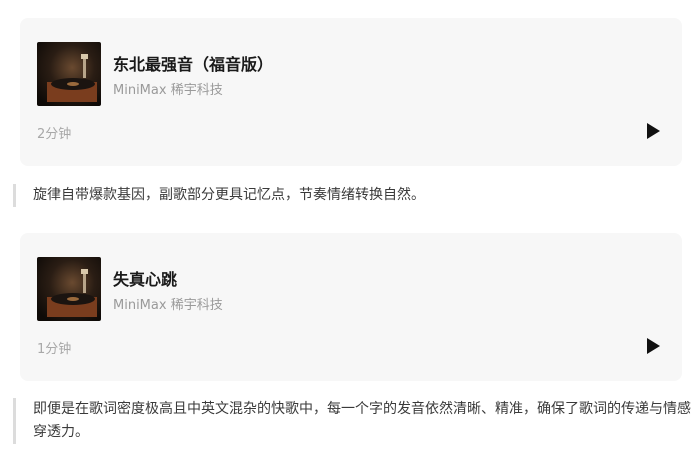  Describe the element at coordinates (356, 195) in the screenshot. I see `comment-text: 旋律自带爆款基因，副歌部分更具记忆点，节奏情绪转换自然。` at that location.